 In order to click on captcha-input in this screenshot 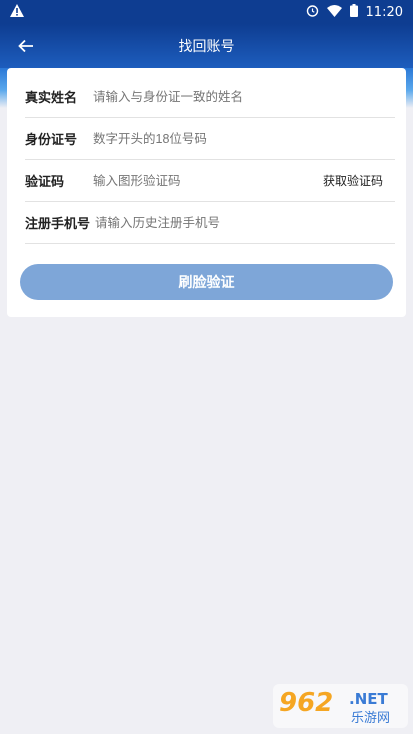, I will do `click(208, 180)`.